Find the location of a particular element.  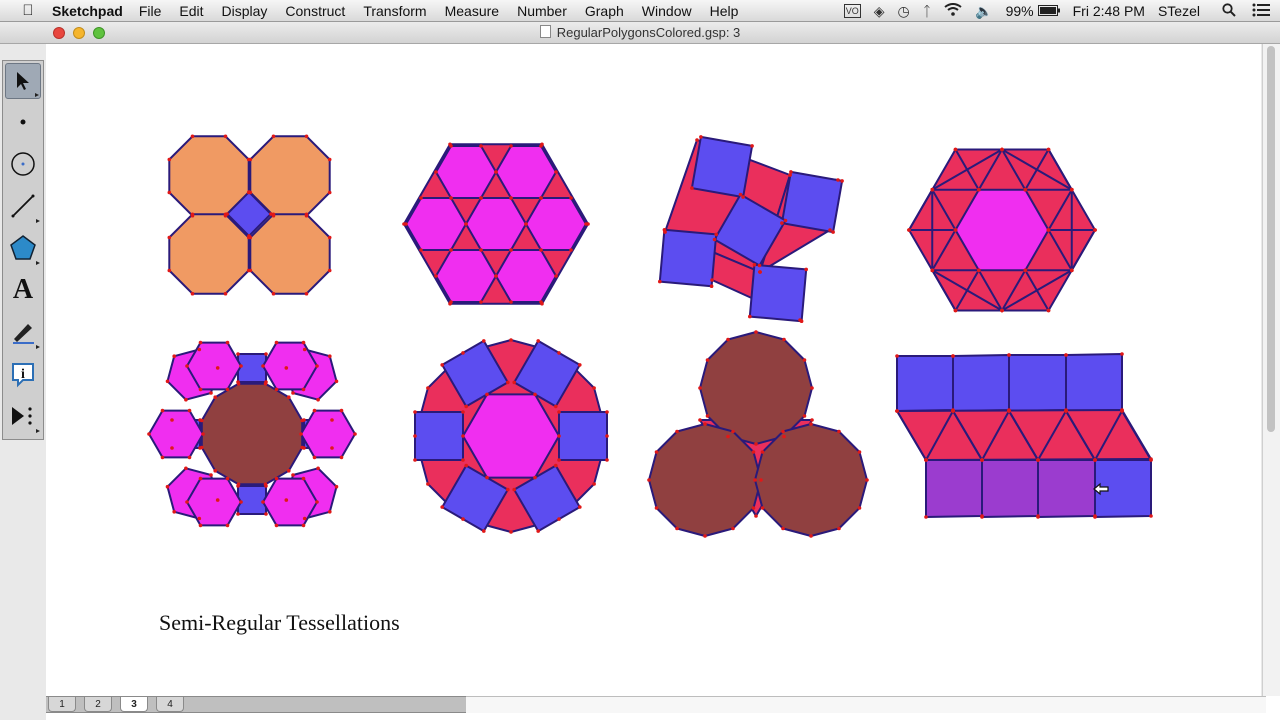

horizontal-scroll-area is located at coordinates (866, 704).